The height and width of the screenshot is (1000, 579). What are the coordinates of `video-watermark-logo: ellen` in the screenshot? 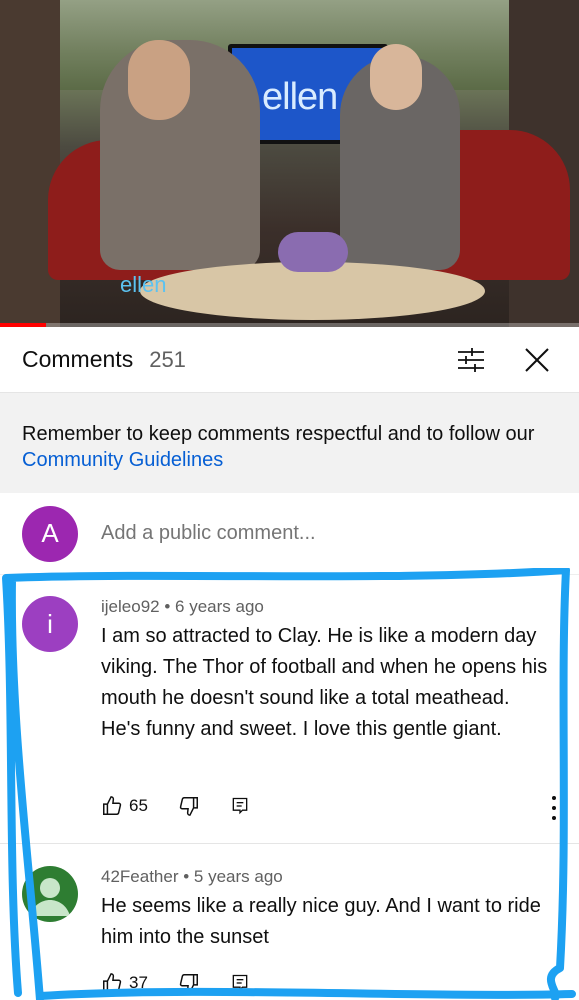 It's located at (143, 284).